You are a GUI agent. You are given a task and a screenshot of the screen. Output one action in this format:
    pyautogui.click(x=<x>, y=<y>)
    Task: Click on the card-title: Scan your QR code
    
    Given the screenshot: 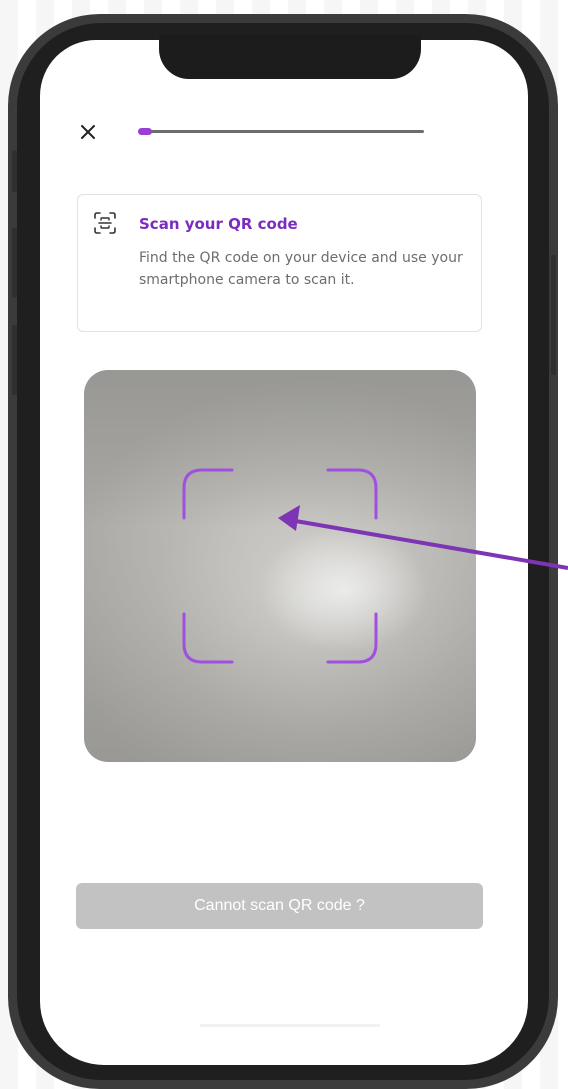 What is the action you would take?
    pyautogui.click(x=218, y=224)
    